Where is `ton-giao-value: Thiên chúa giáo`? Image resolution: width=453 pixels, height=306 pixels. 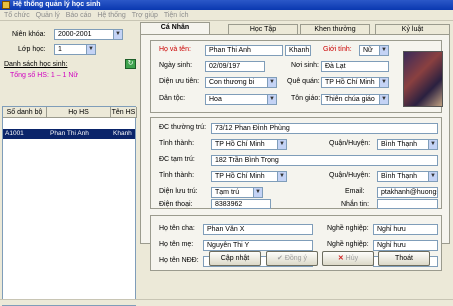 ton-giao-value: Thiên chúa giáo is located at coordinates (350, 99).